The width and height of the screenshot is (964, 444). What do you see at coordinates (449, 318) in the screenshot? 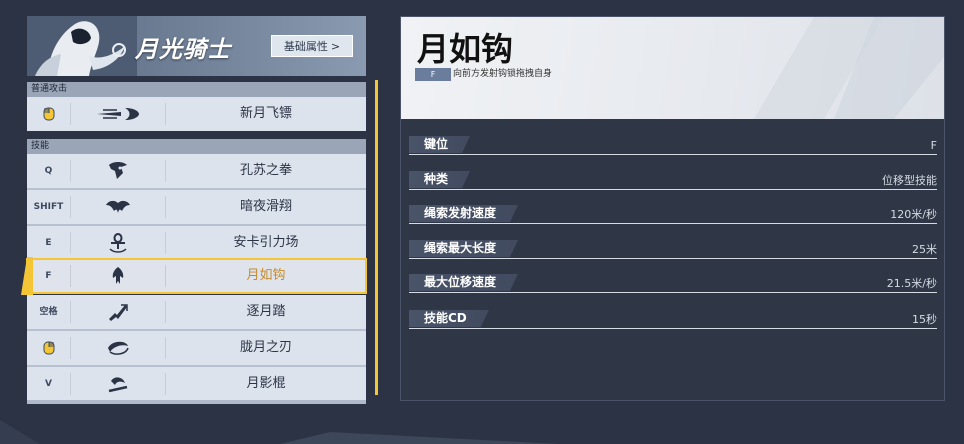
I see `stat-label: 技能CD` at bounding box center [449, 318].